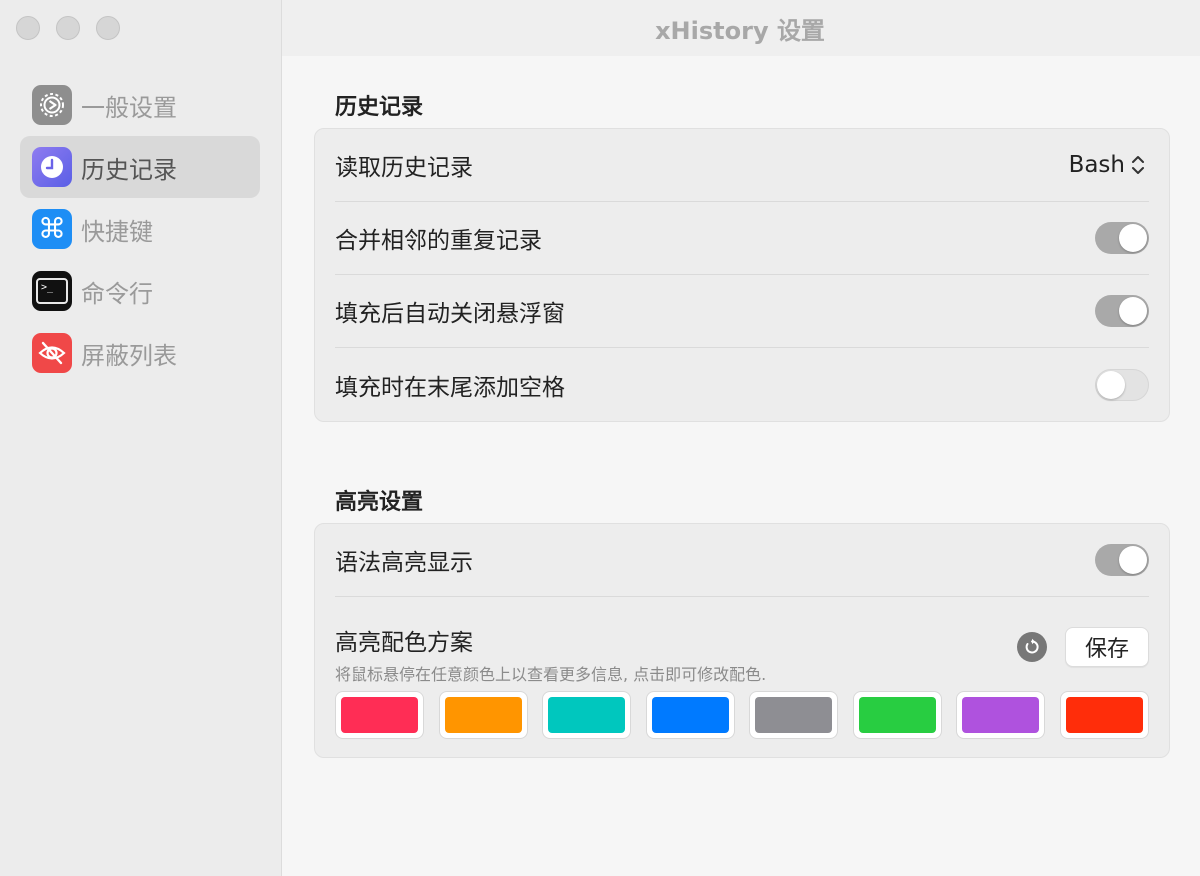  I want to click on sidebar-item-blocklist: 屏蔽列表, so click(140, 353).